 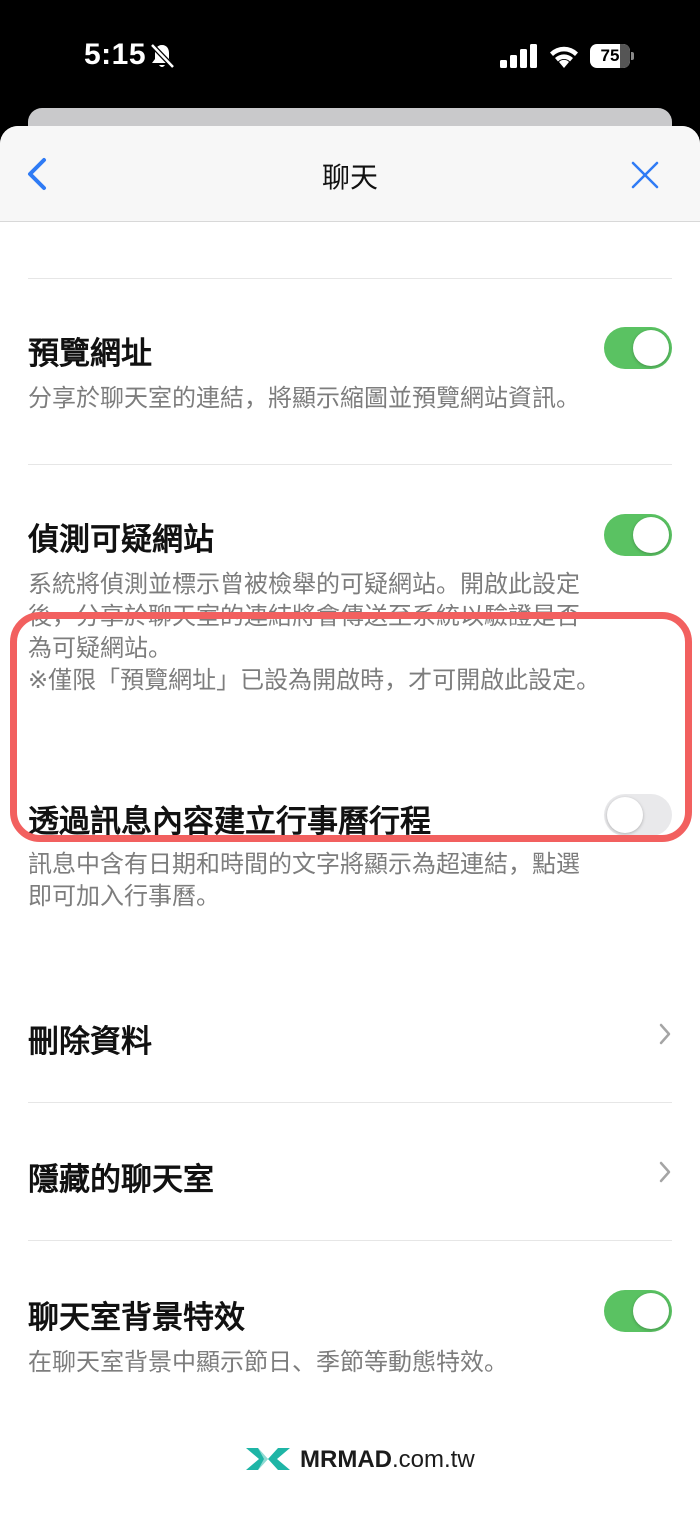 I want to click on battery-indicator: 75, so click(x=612, y=56).